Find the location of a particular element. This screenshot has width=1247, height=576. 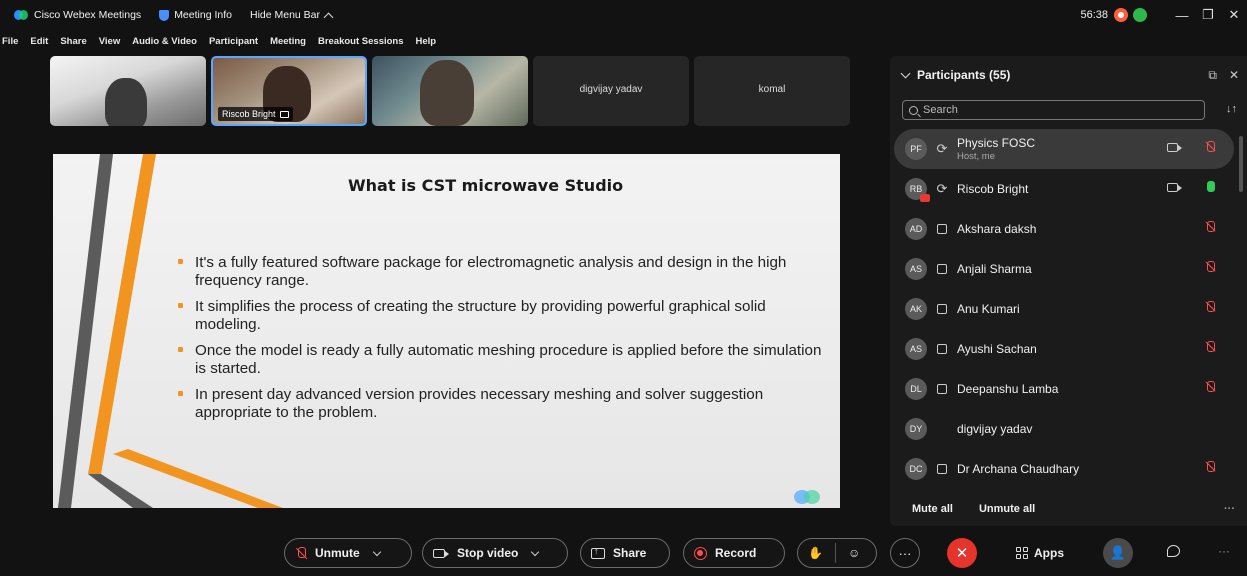

active-speaker-name: Riscob Bright is located at coordinates (249, 114).